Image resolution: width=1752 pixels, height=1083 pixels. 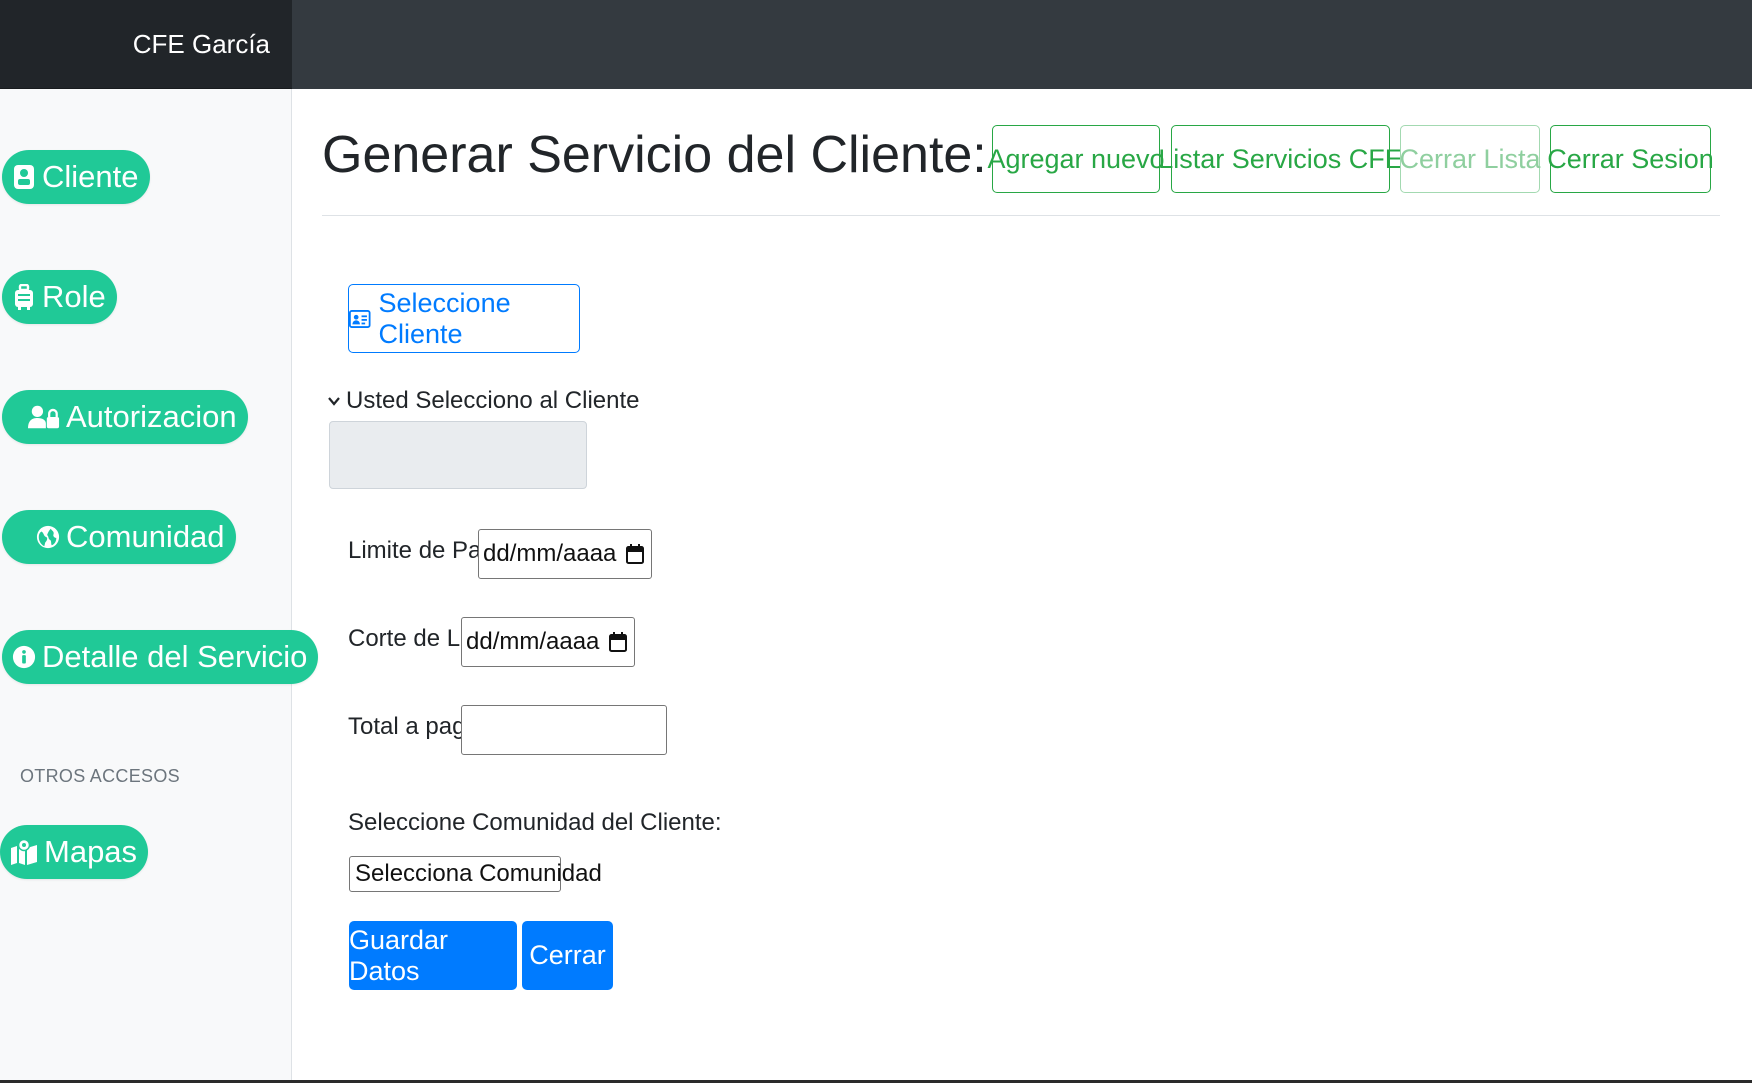 I want to click on sidebar-item-role: Role, so click(x=59, y=297).